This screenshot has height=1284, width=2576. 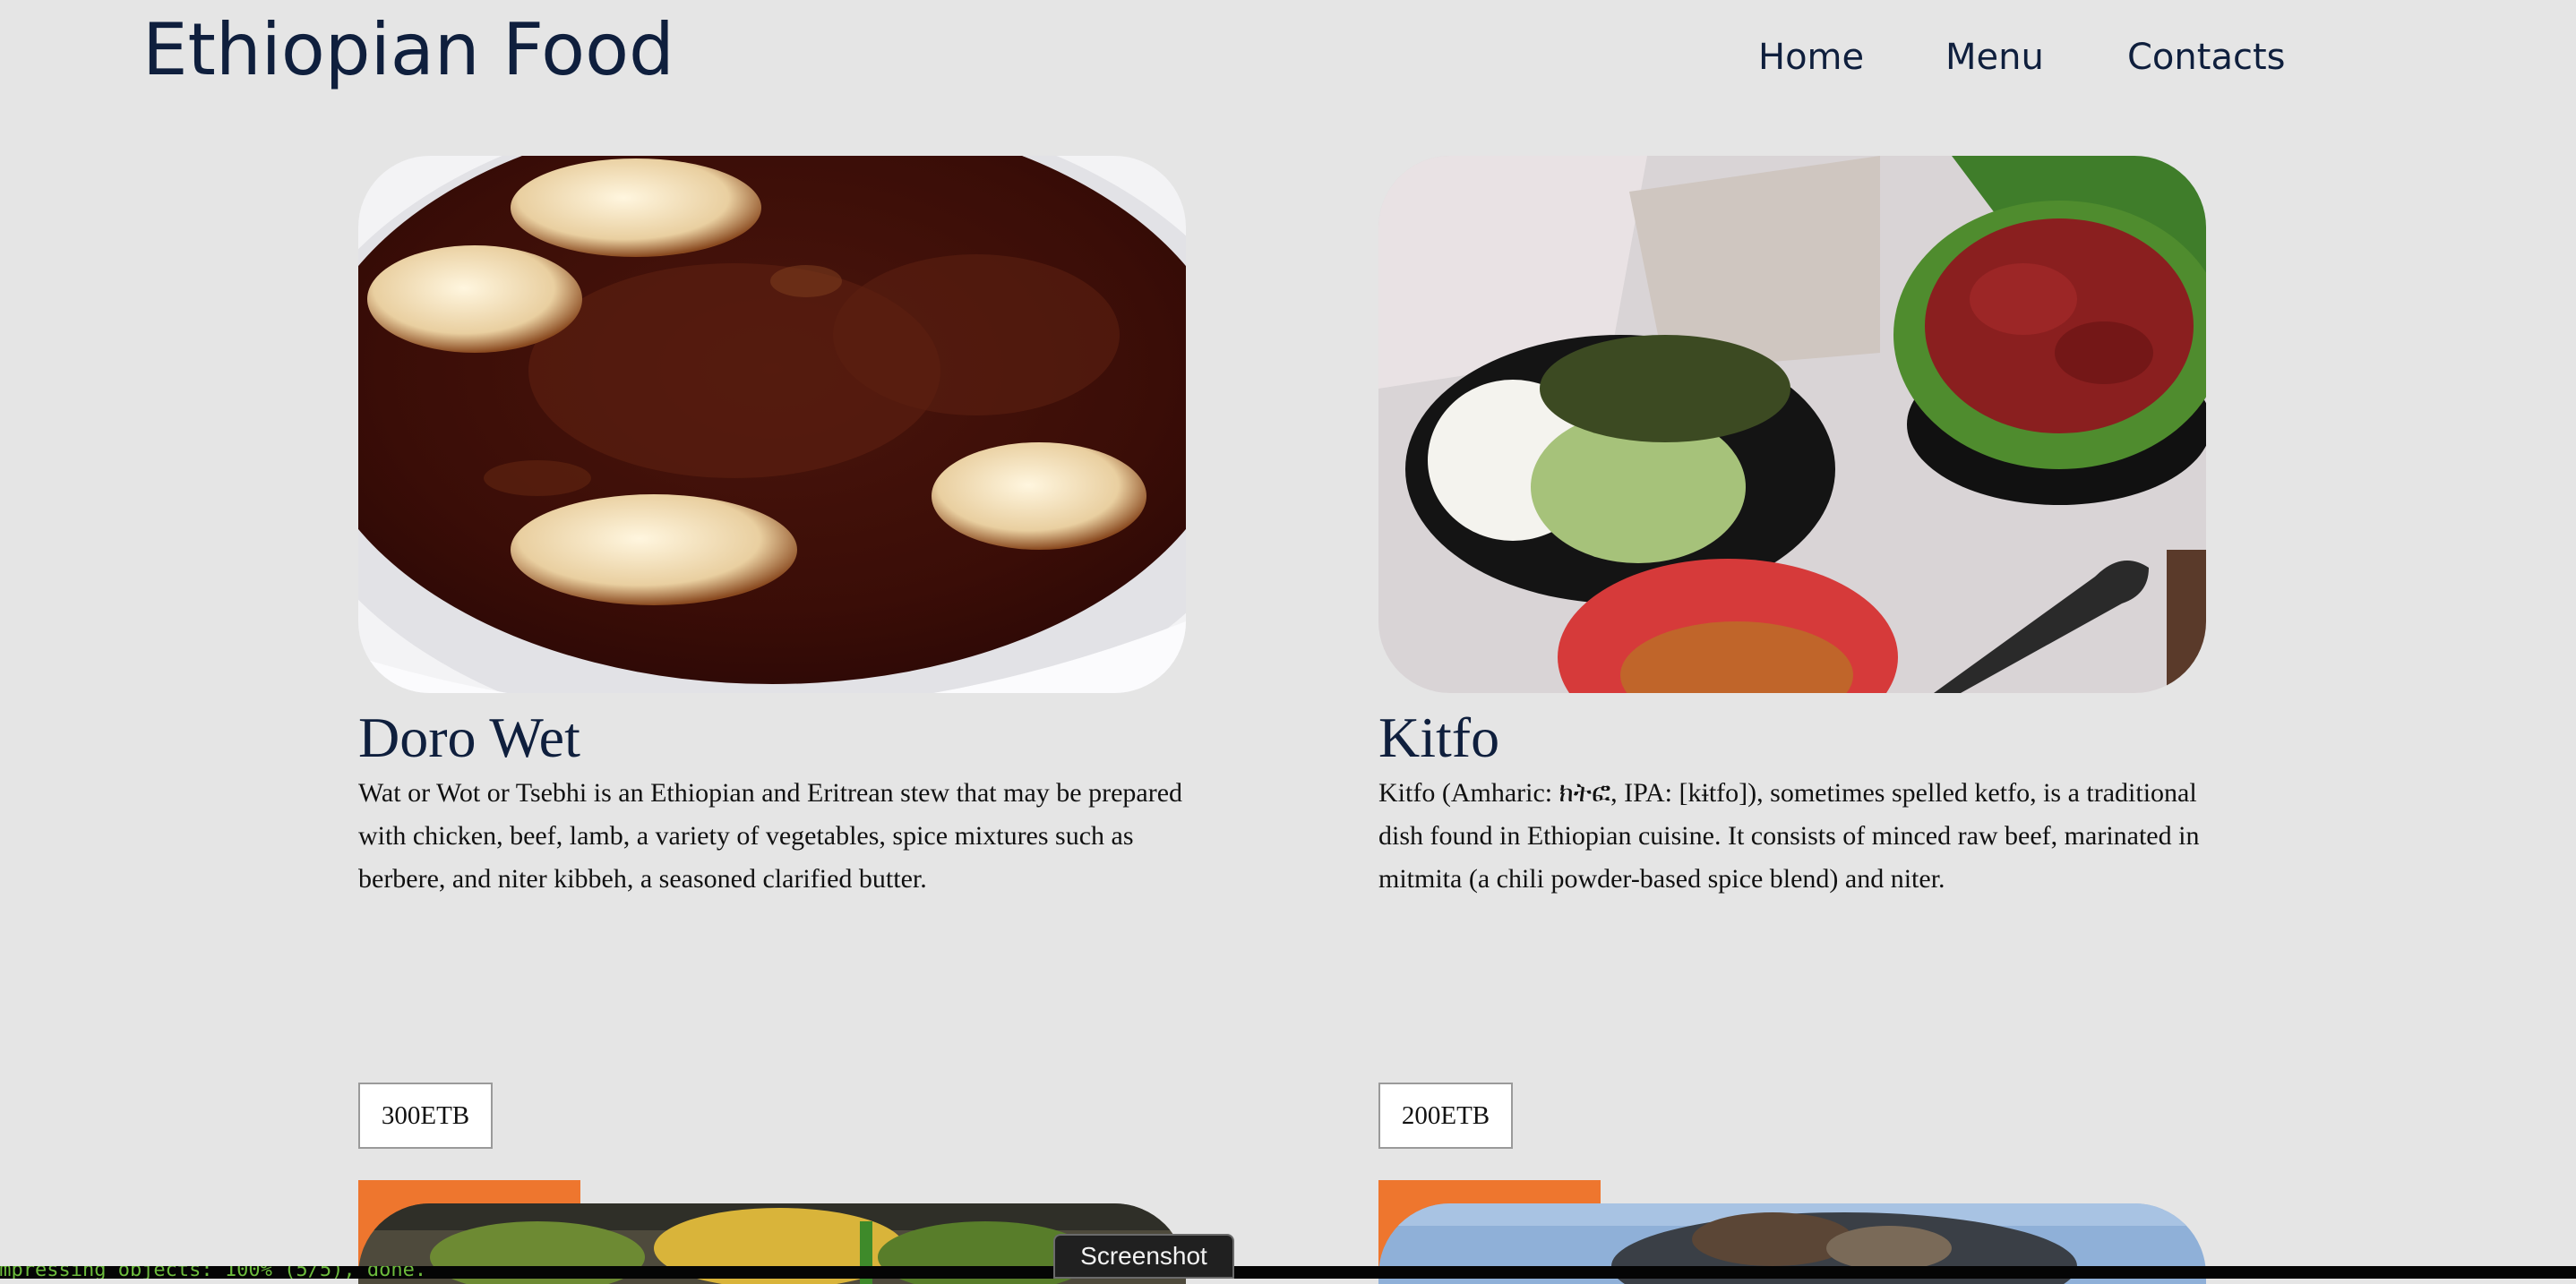 I want to click on kitfo-photo, so click(x=1792, y=424).